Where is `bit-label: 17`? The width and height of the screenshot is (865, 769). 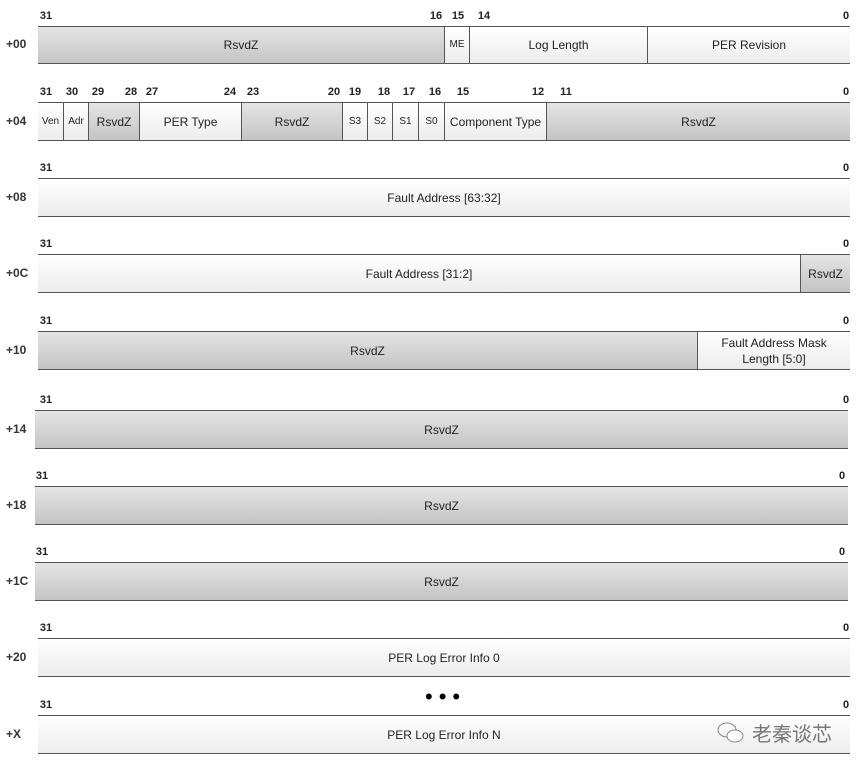
bit-label: 17 is located at coordinates (409, 92).